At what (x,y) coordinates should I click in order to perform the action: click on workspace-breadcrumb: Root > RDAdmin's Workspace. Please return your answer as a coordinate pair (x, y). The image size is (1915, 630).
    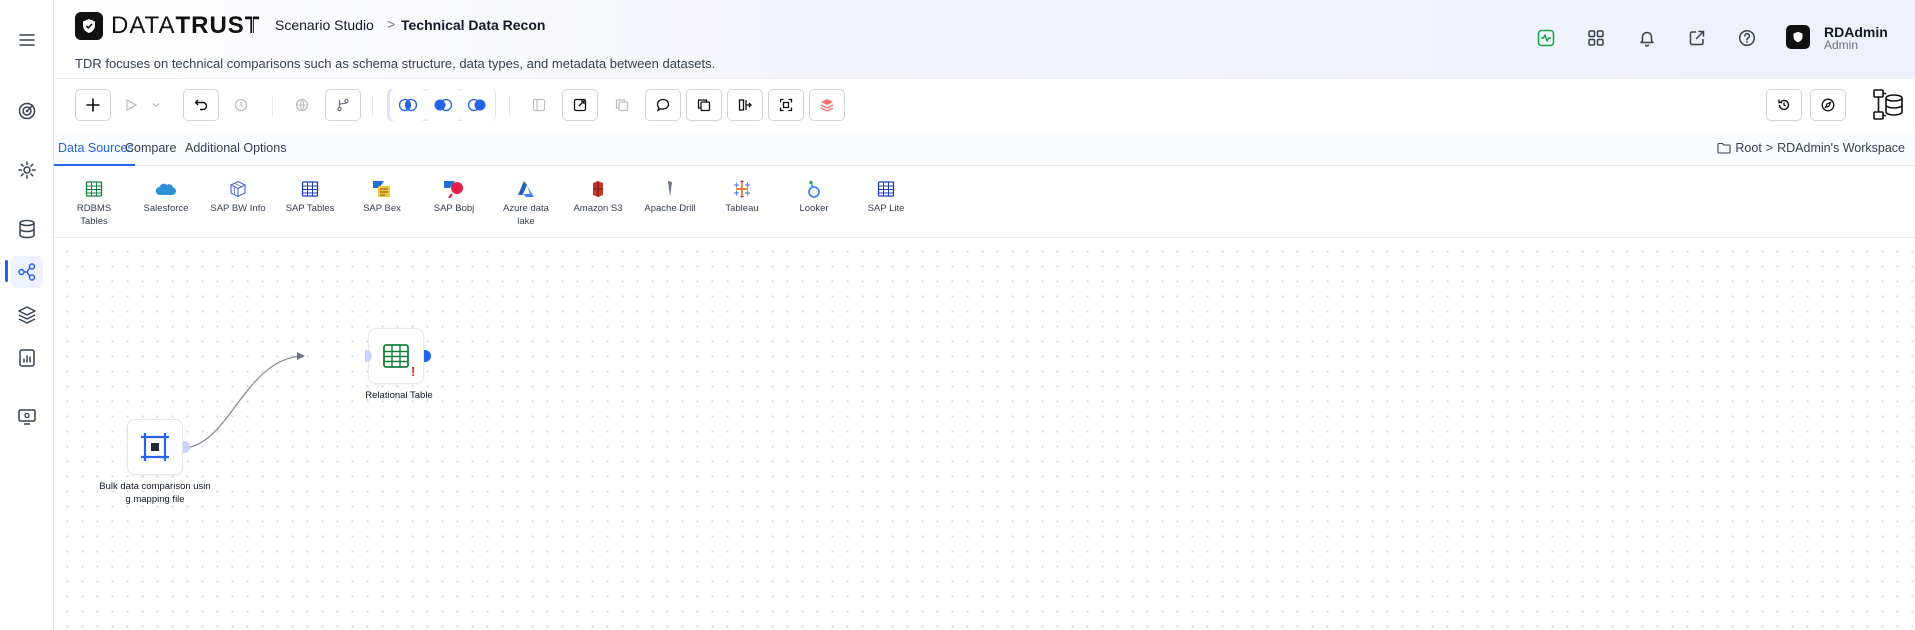
    Looking at the image, I should click on (1811, 148).